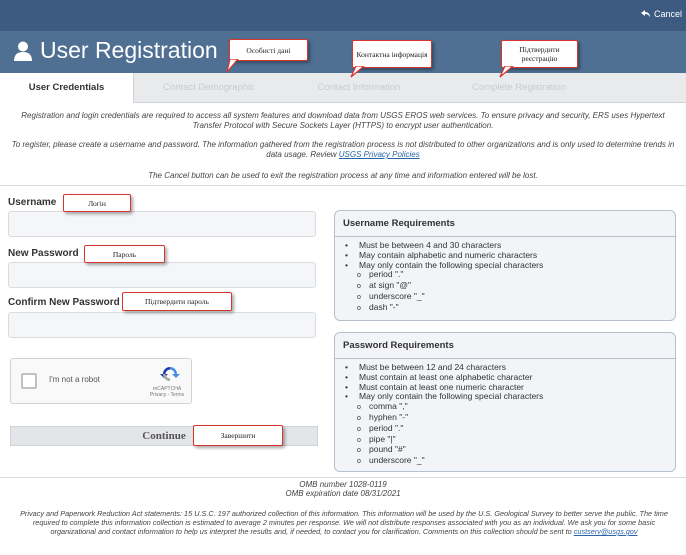 The width and height of the screenshot is (686, 555). Describe the element at coordinates (519, 88) in the screenshot. I see `tab-complete-registration: Complete Registration` at that location.